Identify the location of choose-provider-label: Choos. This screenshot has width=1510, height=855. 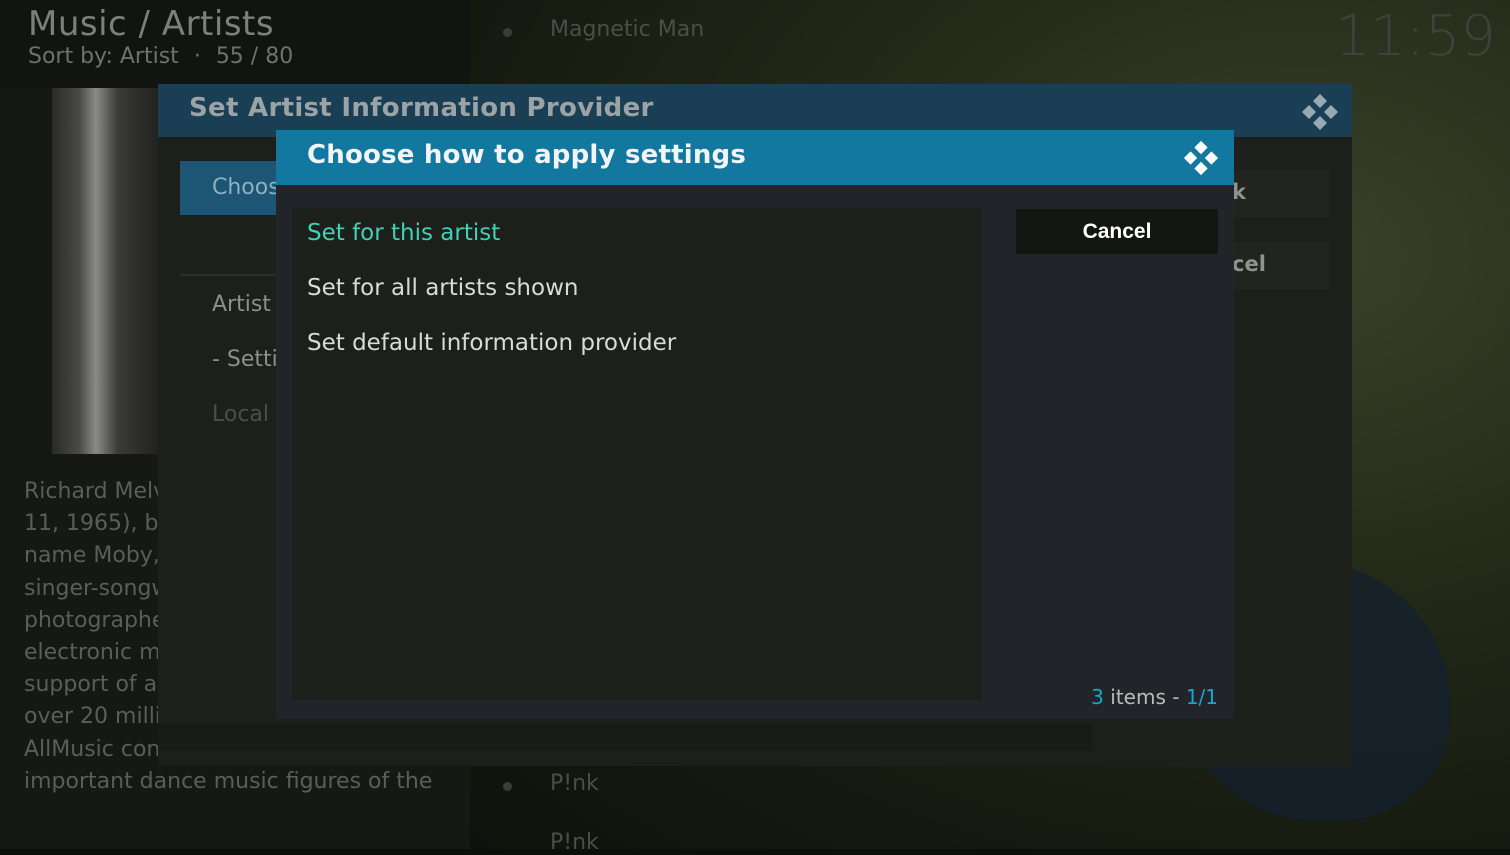
(246, 187).